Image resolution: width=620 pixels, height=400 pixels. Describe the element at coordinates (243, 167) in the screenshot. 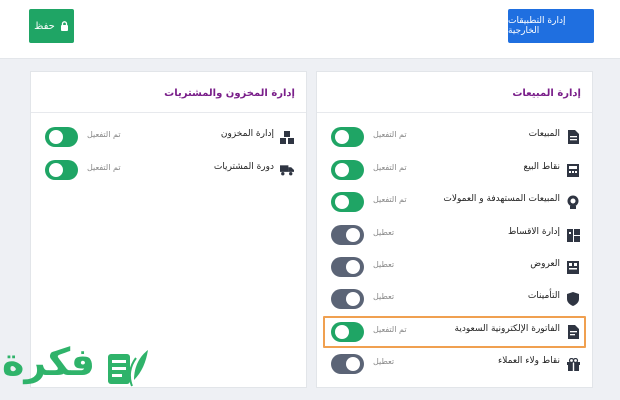

I see `module-label: دورة المشتريات` at that location.